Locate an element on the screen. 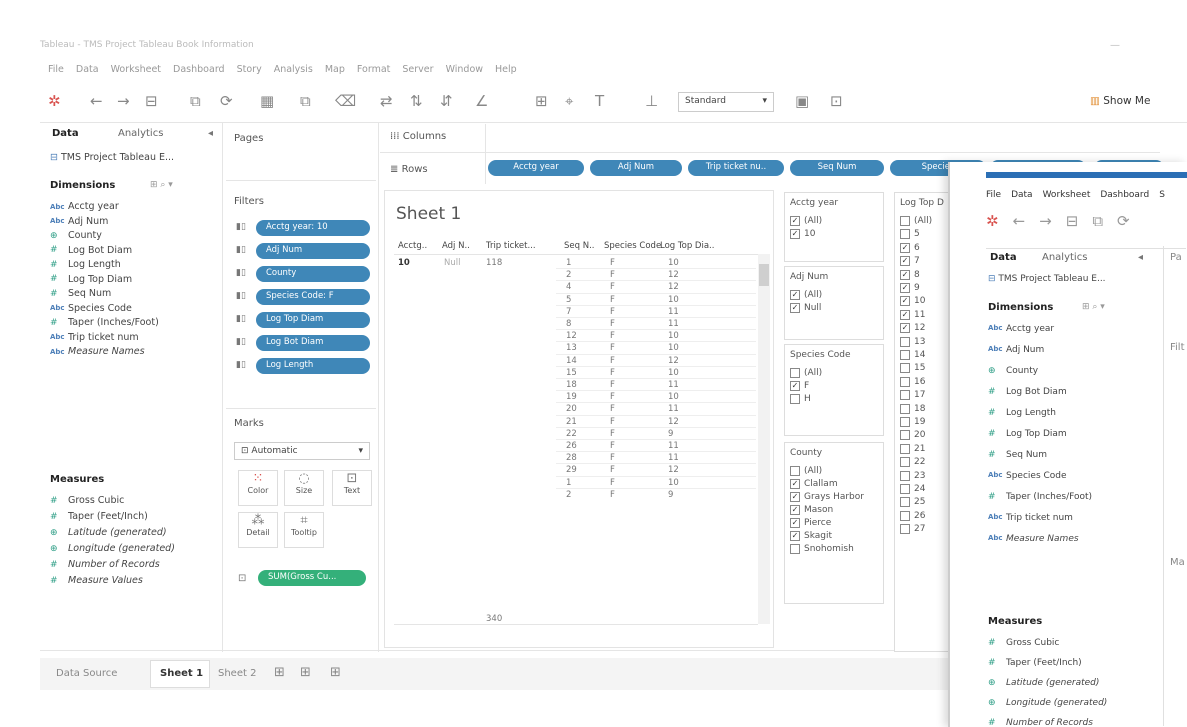 The width and height of the screenshot is (1187, 727). filter-option: 17 is located at coordinates (912, 395).